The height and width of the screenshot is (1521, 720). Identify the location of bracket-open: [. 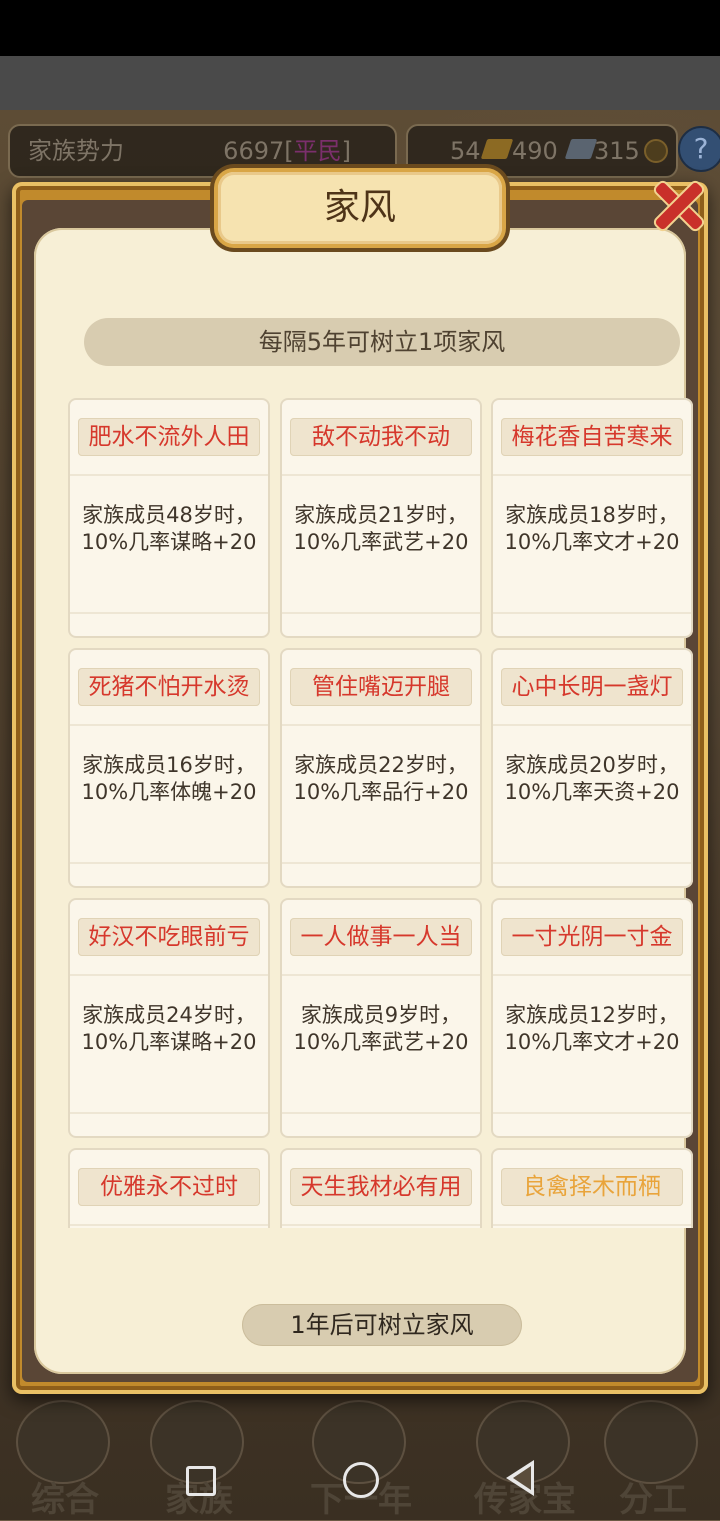
(289, 151).